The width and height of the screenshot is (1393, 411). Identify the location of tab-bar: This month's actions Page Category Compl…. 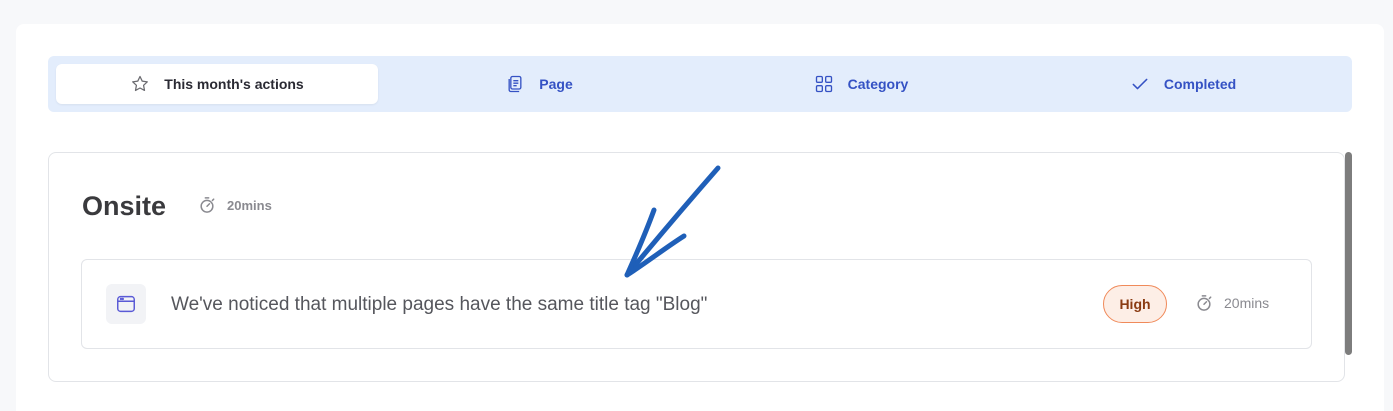
(700, 84).